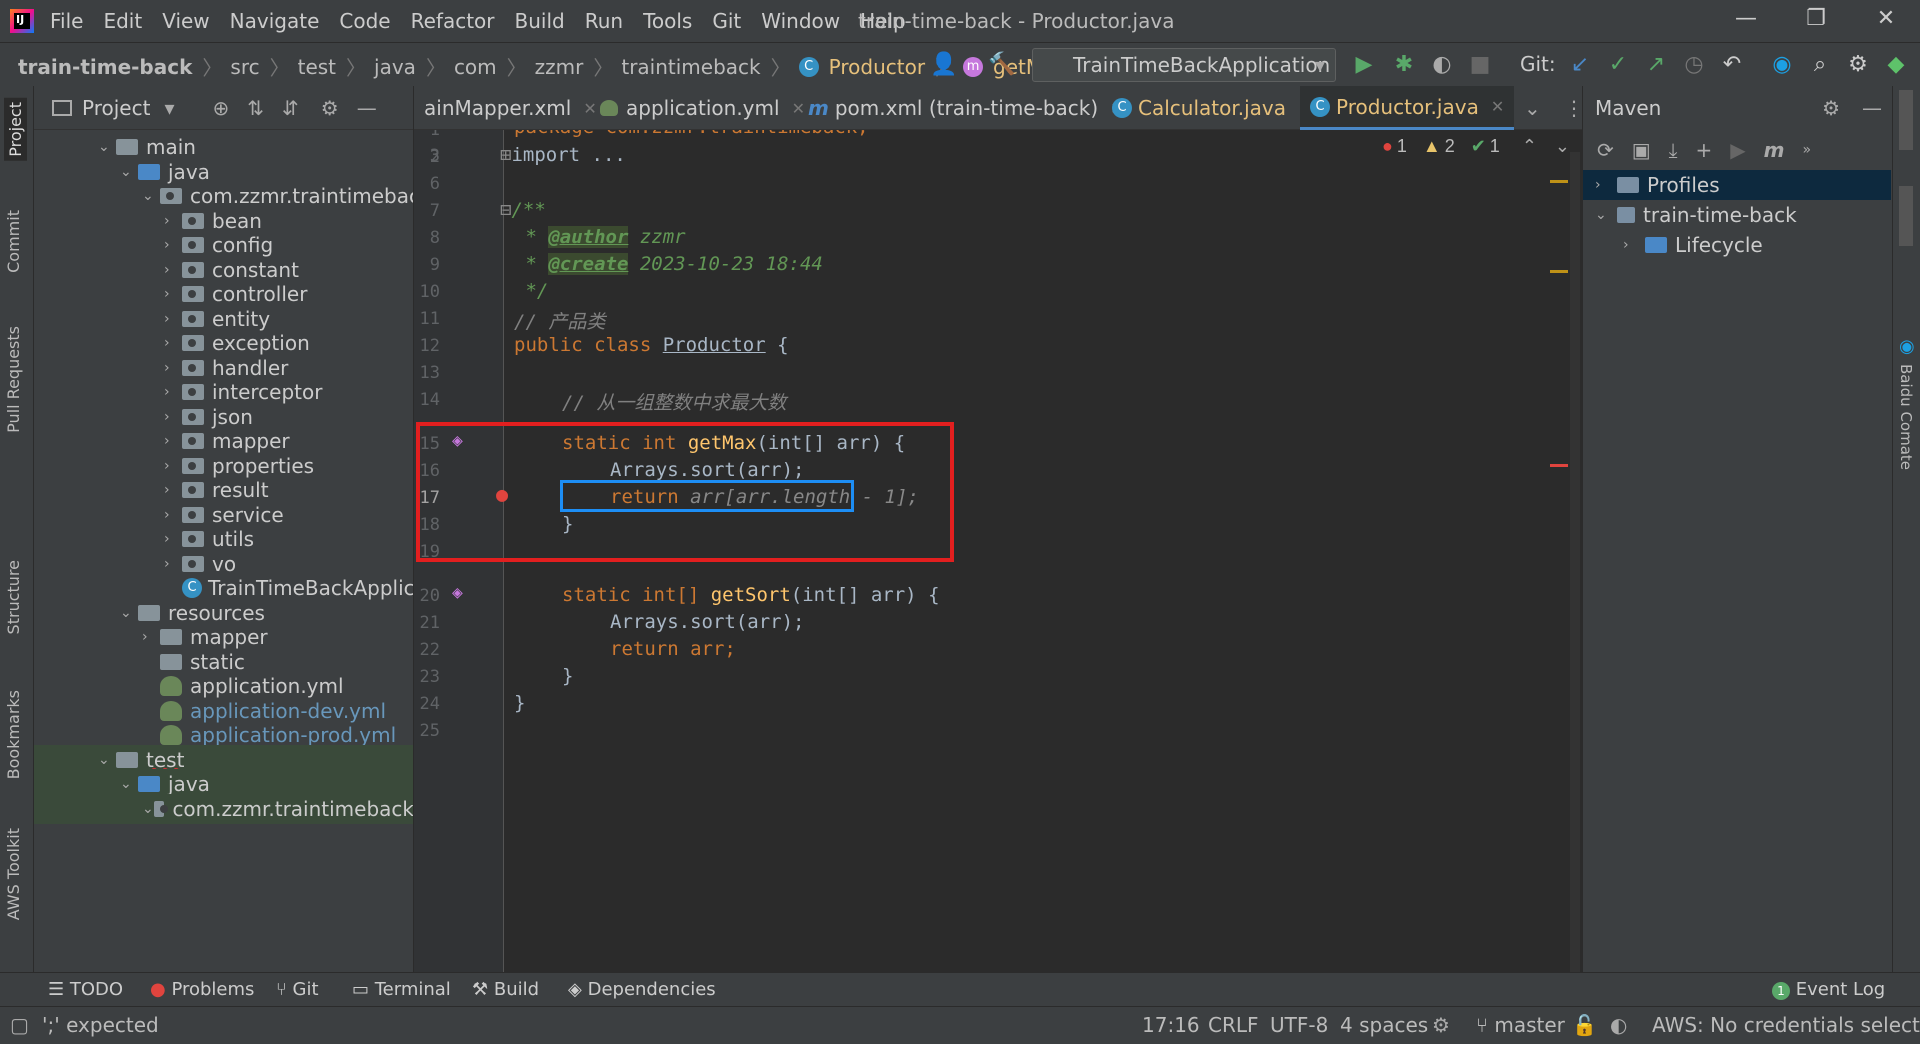 The image size is (1920, 1044). I want to click on maven-item-profiles: › Profiles, so click(1737, 185).